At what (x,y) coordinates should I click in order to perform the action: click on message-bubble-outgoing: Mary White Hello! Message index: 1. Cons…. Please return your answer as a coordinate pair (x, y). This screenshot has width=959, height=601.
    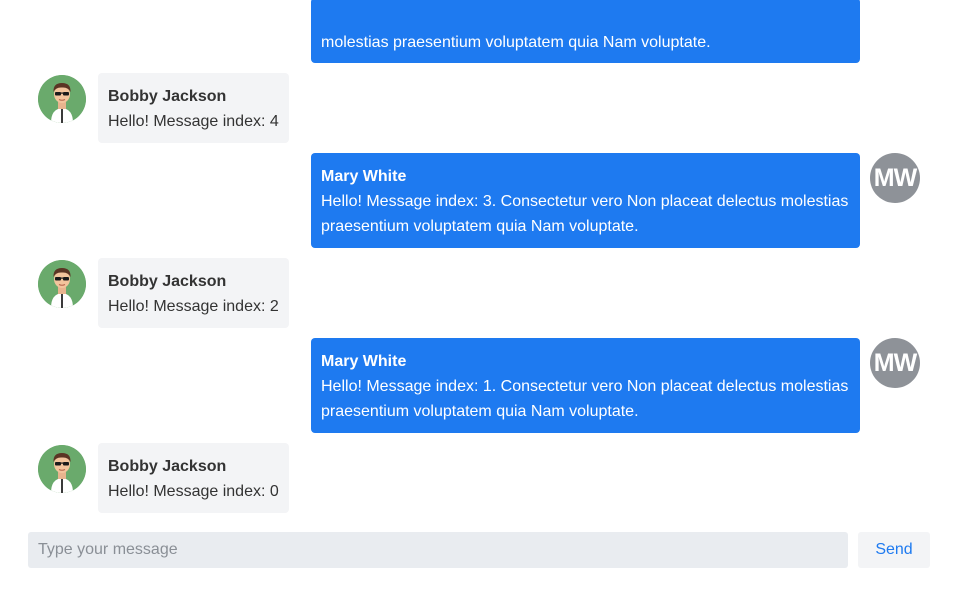
    Looking at the image, I should click on (585, 385).